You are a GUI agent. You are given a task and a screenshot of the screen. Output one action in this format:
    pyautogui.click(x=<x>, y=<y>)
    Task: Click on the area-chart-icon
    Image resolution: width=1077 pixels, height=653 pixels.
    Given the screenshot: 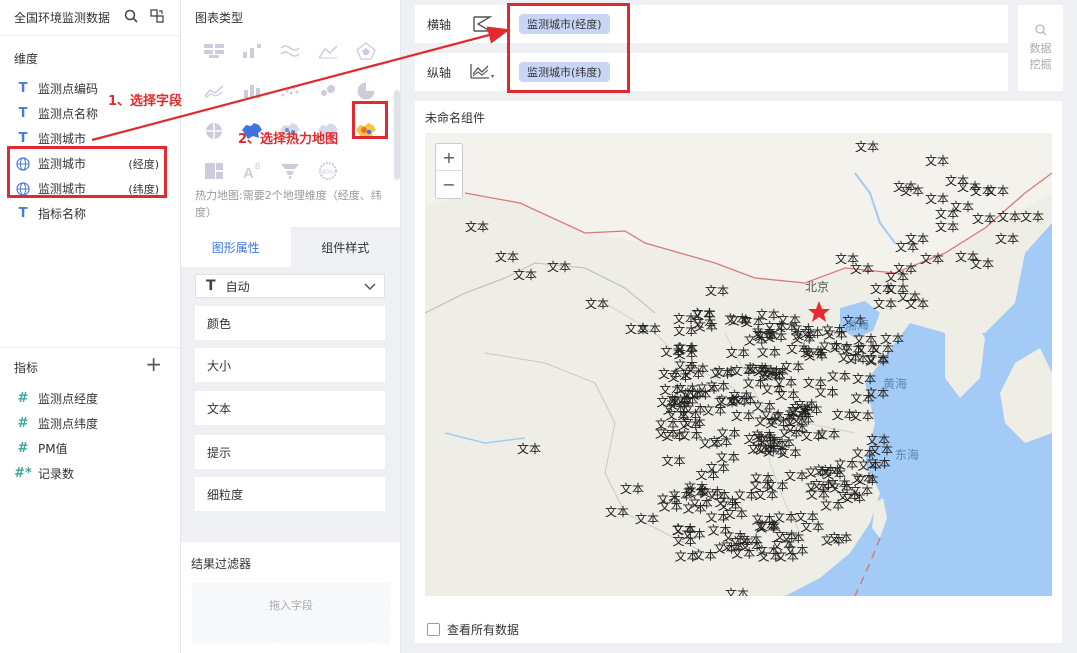 What is the action you would take?
    pyautogui.click(x=328, y=51)
    